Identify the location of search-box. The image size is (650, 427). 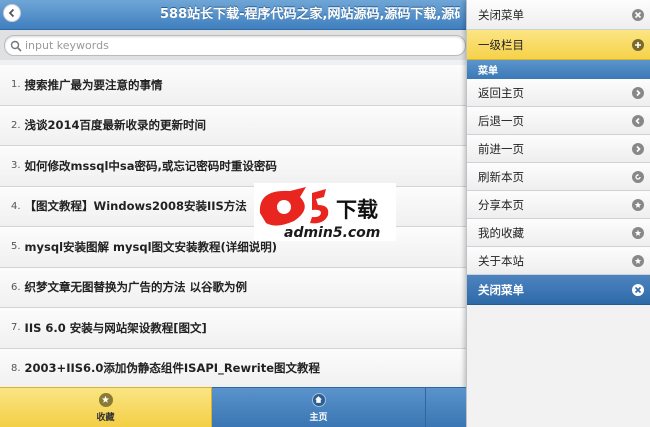
(235, 45).